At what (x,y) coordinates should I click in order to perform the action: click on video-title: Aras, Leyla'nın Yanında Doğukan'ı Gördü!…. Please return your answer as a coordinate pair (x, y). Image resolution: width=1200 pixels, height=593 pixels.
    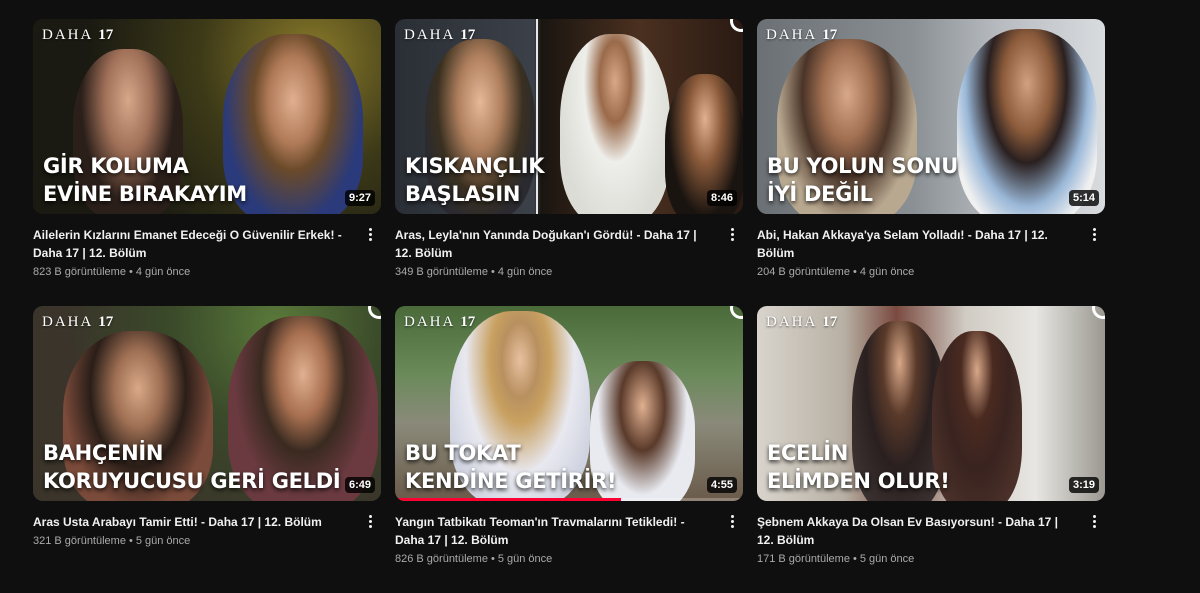
    Looking at the image, I should click on (554, 244).